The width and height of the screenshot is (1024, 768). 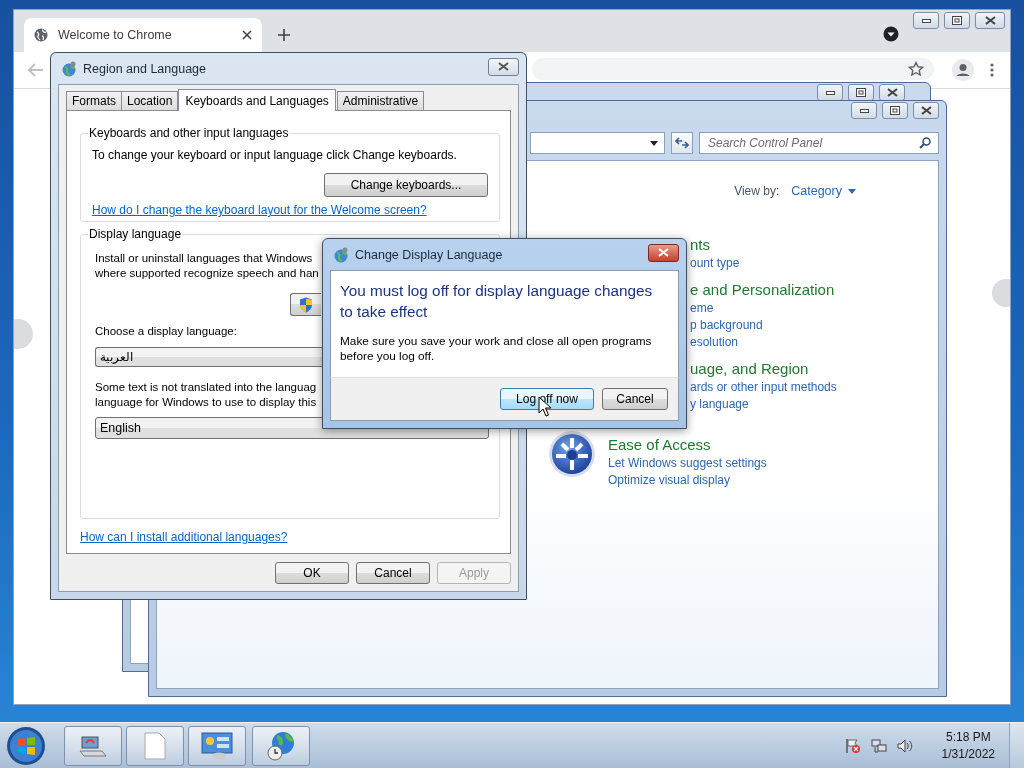 What do you see at coordinates (429, 254) in the screenshot?
I see `window-title: Change Display Language` at bounding box center [429, 254].